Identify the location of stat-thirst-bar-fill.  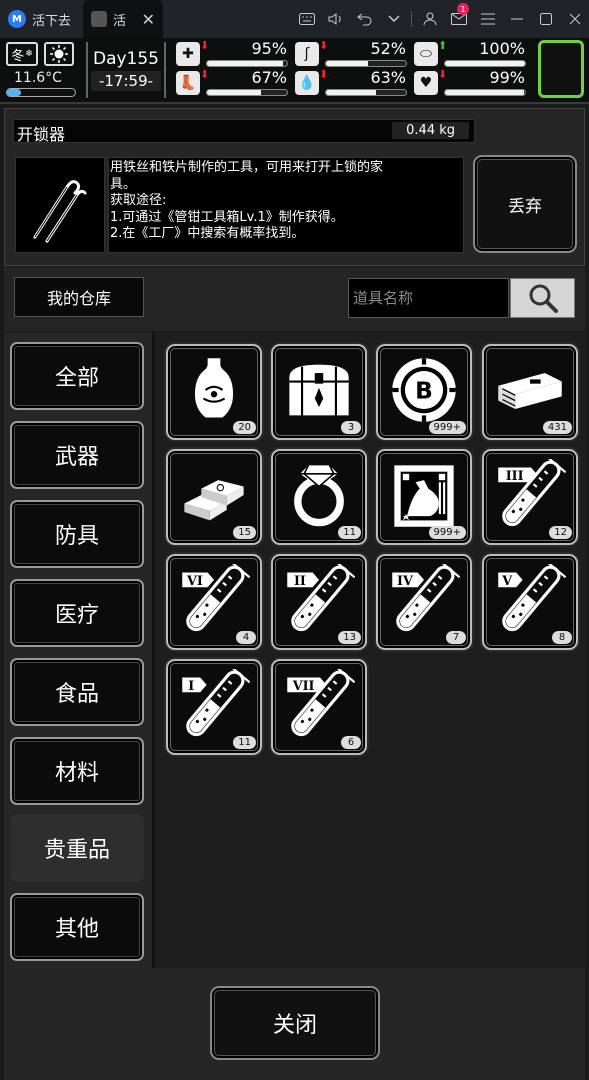
(351, 92).